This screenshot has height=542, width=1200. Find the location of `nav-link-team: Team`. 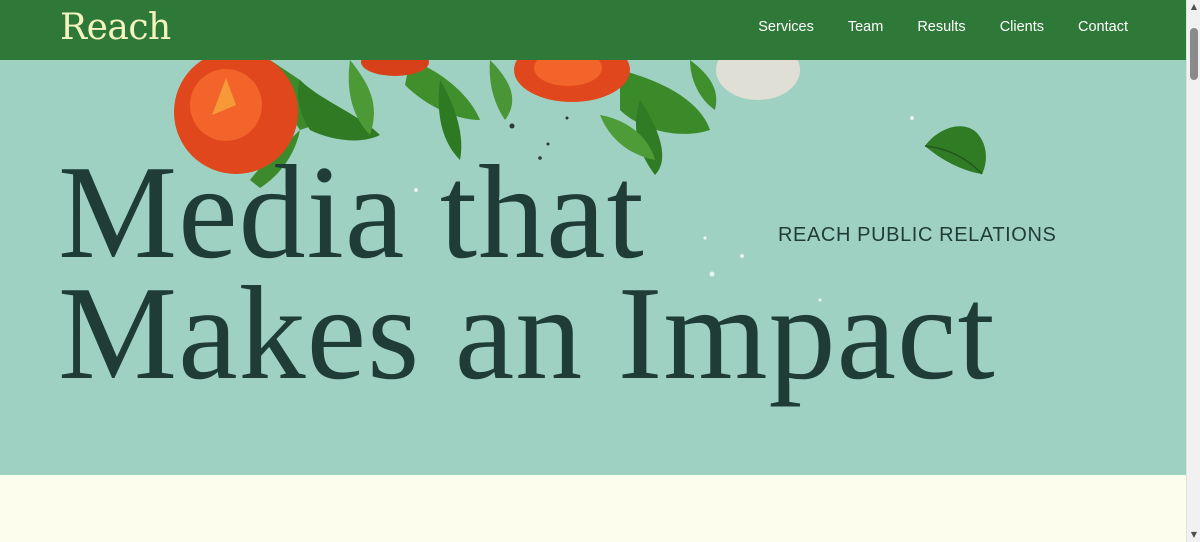

nav-link-team: Team is located at coordinates (865, 27).